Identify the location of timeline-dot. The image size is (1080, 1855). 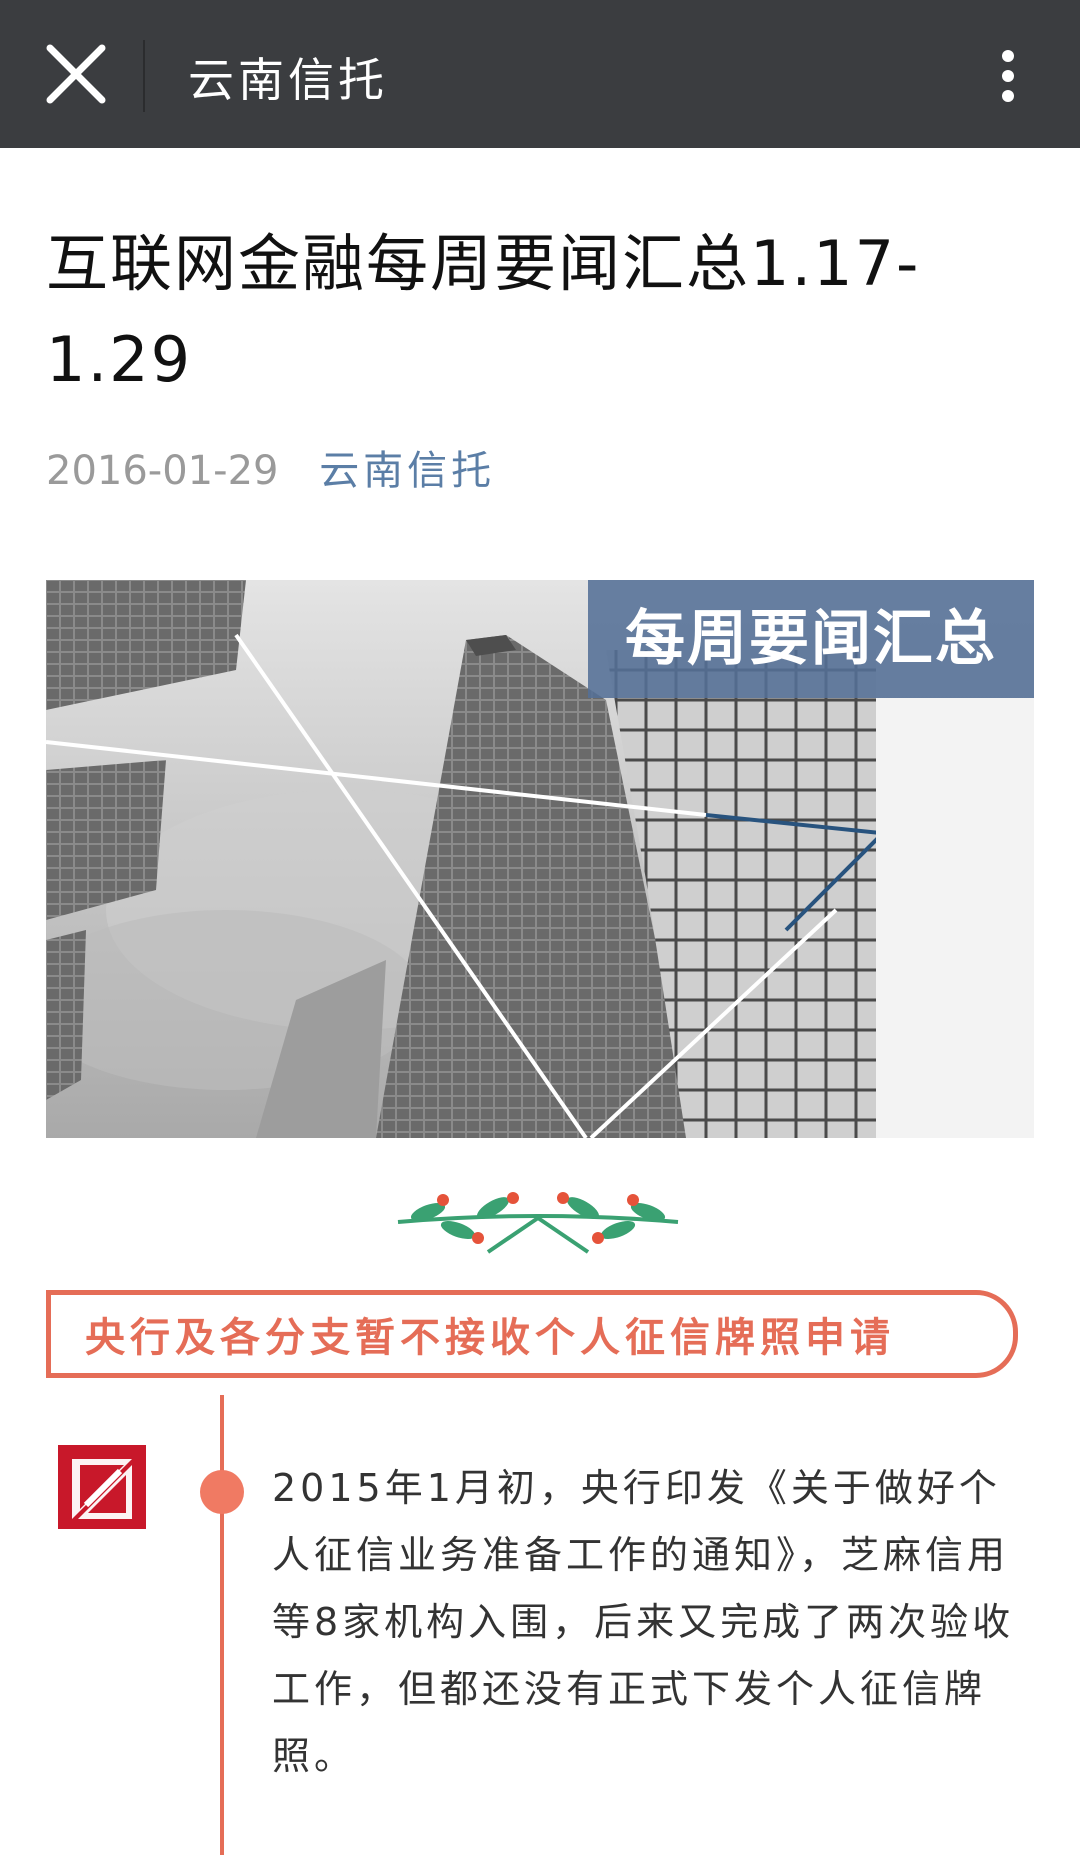
(222, 1492).